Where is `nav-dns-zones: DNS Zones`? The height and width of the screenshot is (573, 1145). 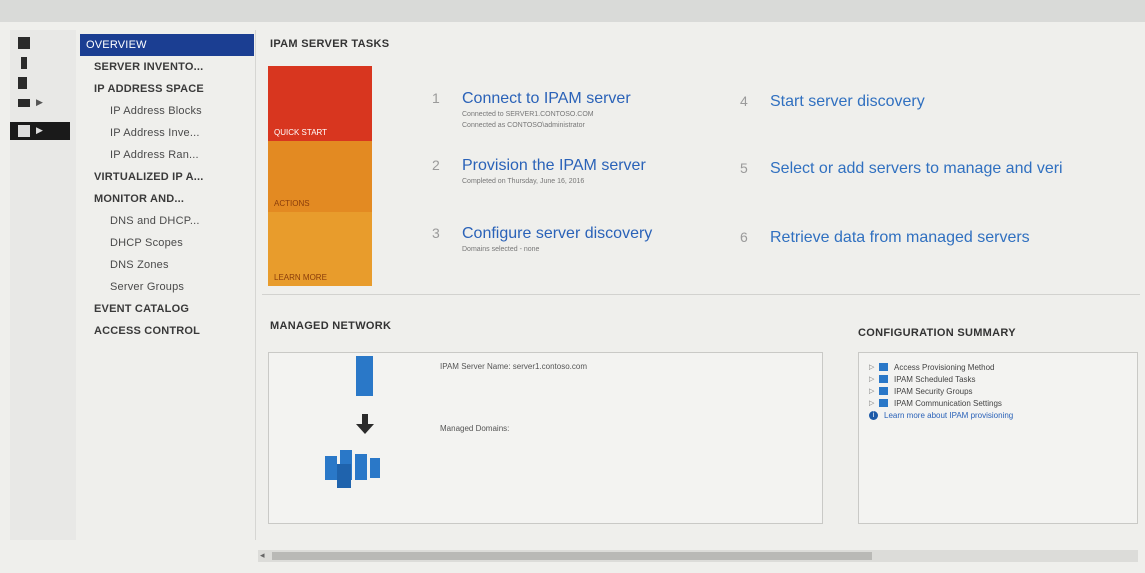 nav-dns-zones: DNS Zones is located at coordinates (170, 265).